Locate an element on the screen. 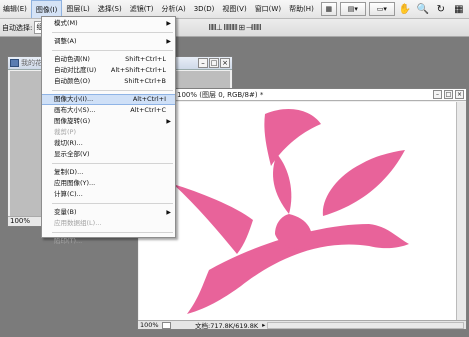 The image size is (469, 337). menu-item-label: 裁剪(P) is located at coordinates (65, 132).